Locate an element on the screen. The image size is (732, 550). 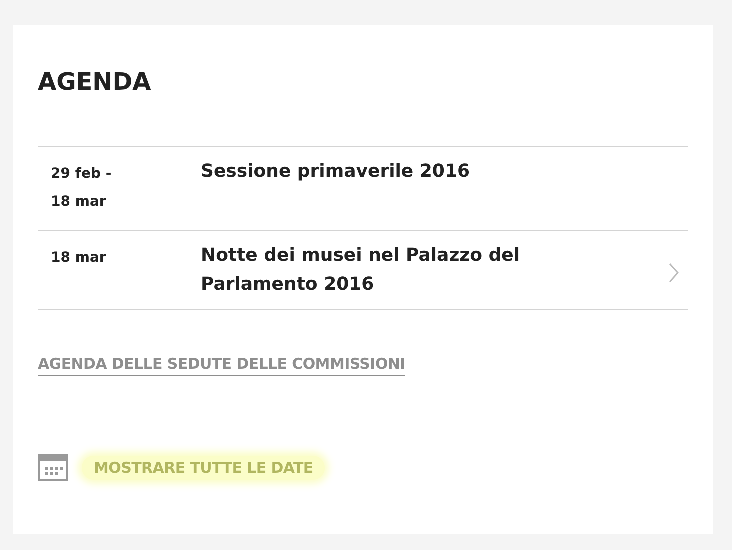
chevron-right-icon is located at coordinates (674, 272).